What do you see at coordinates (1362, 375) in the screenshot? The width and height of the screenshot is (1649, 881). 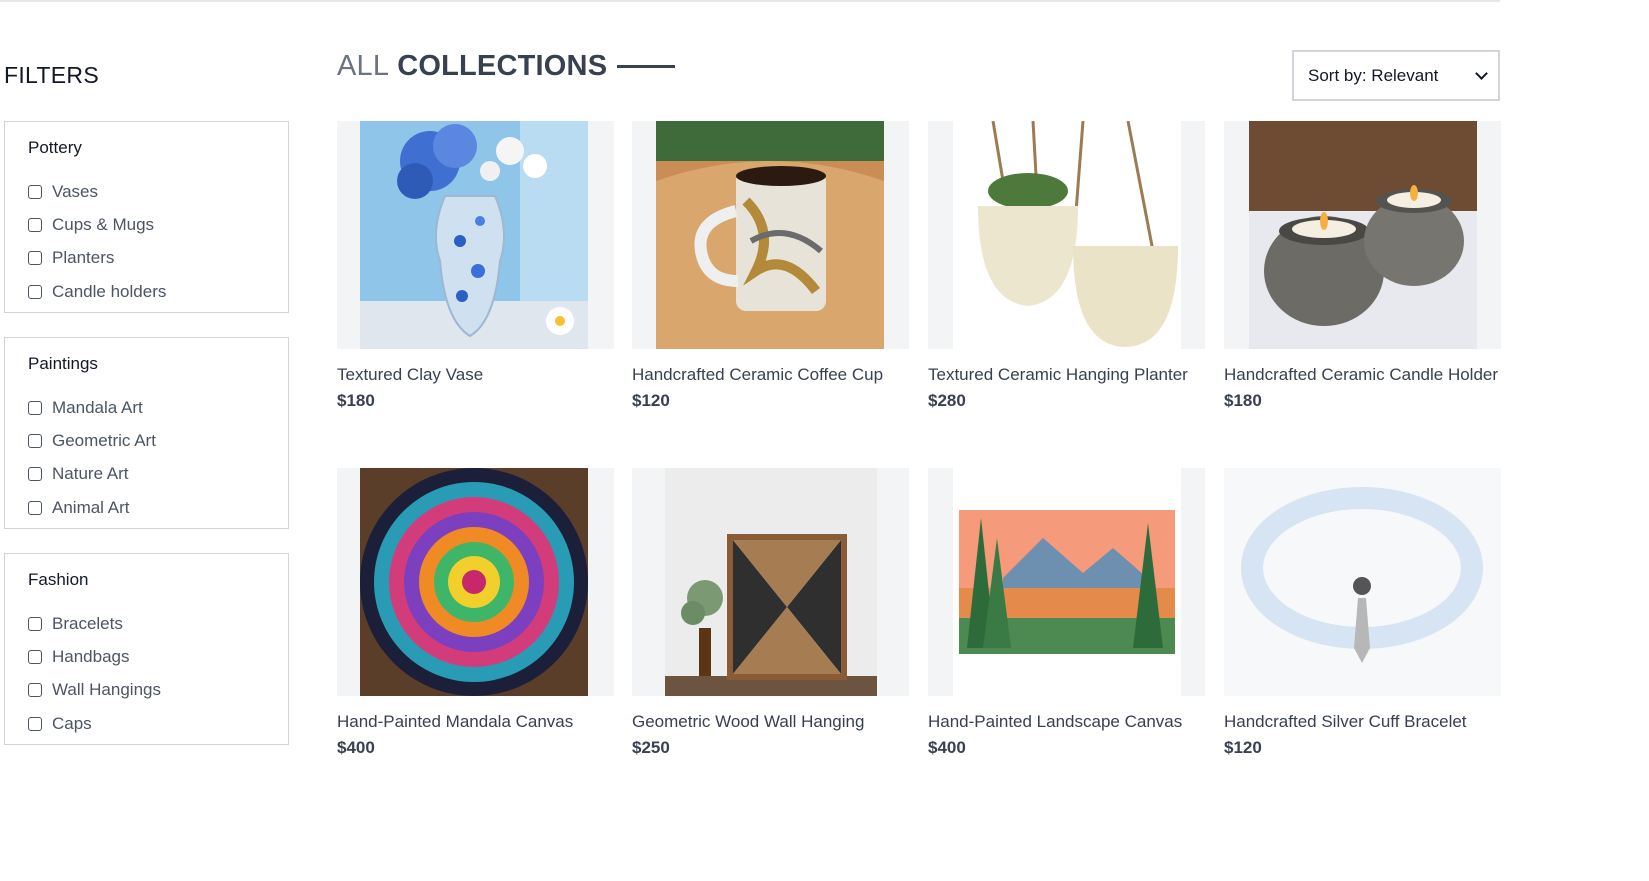 I see `product-name: Handcrafted Ceramic Candle Holder` at bounding box center [1362, 375].